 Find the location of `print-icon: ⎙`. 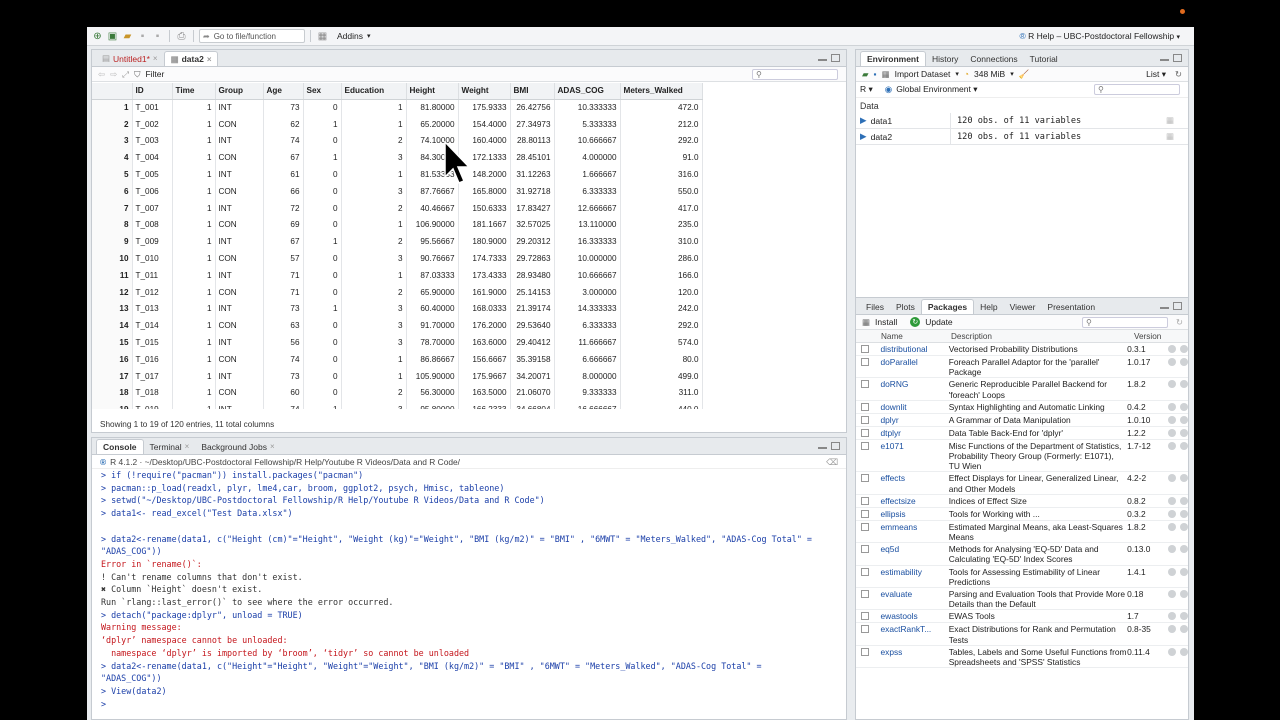

print-icon: ⎙ is located at coordinates (181, 36).